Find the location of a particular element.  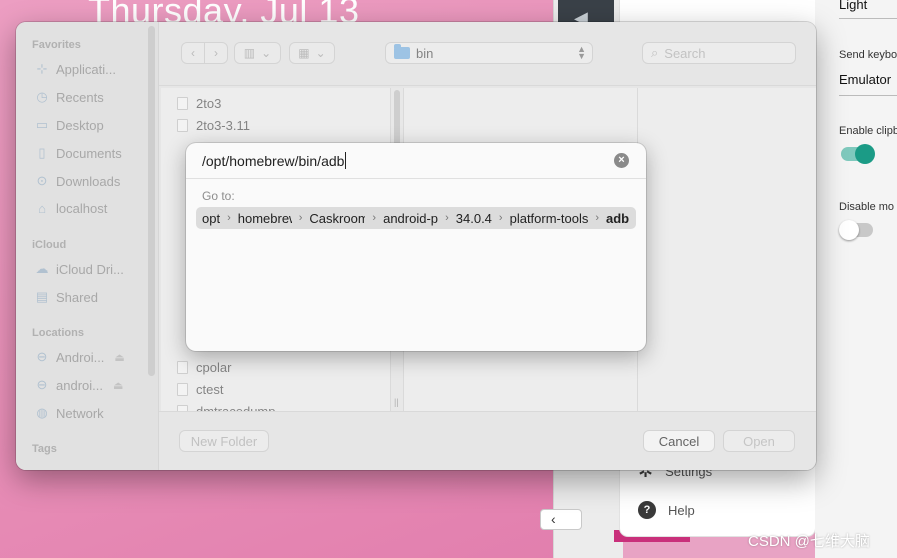

path-input: /opt/homebrew/bin/adb × is located at coordinates (416, 161).